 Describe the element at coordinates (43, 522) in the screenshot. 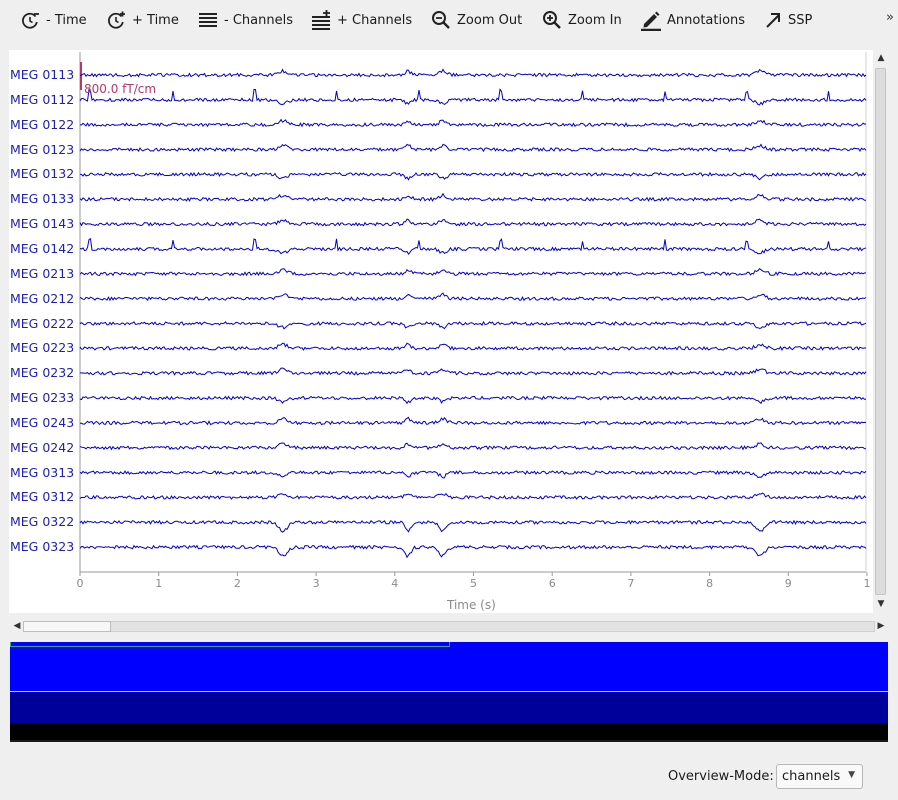

I see `channel-label: MEG 0322` at that location.